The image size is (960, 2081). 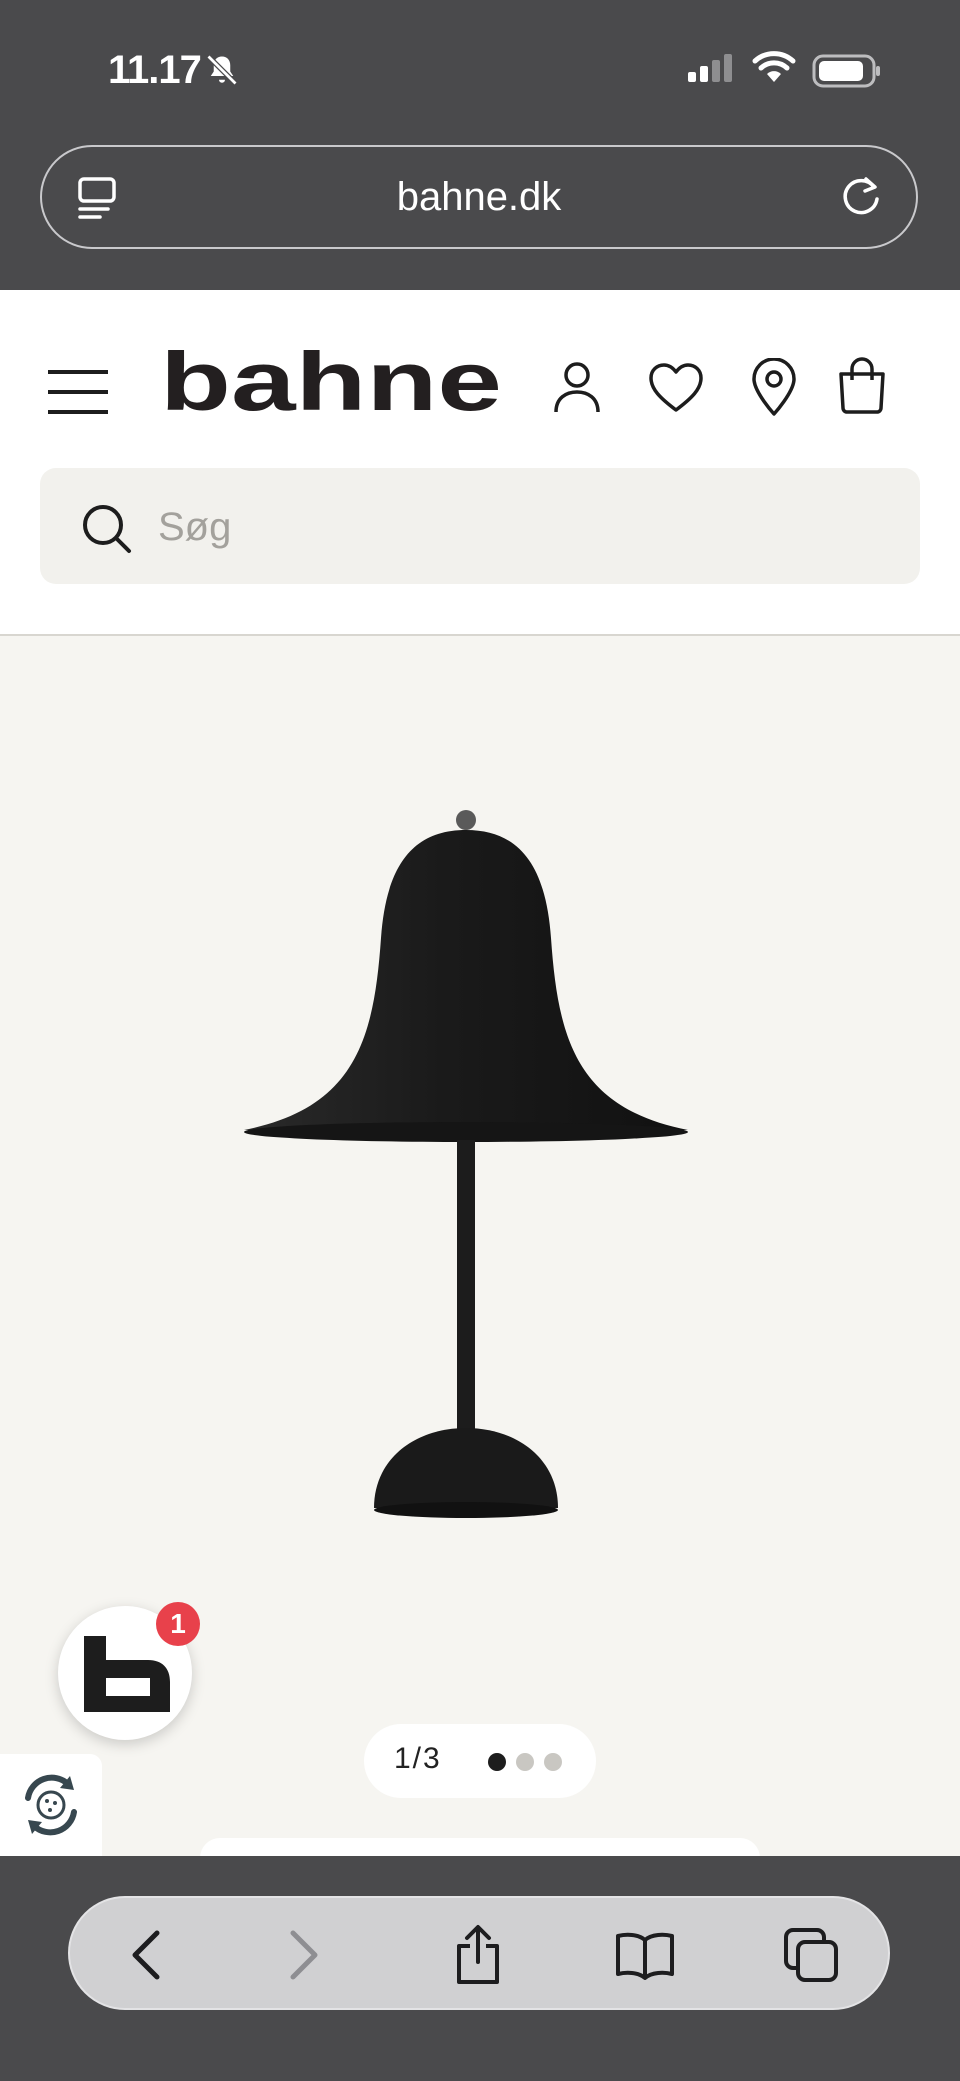 I want to click on bahne-logo: bahne, so click(x=333, y=383).